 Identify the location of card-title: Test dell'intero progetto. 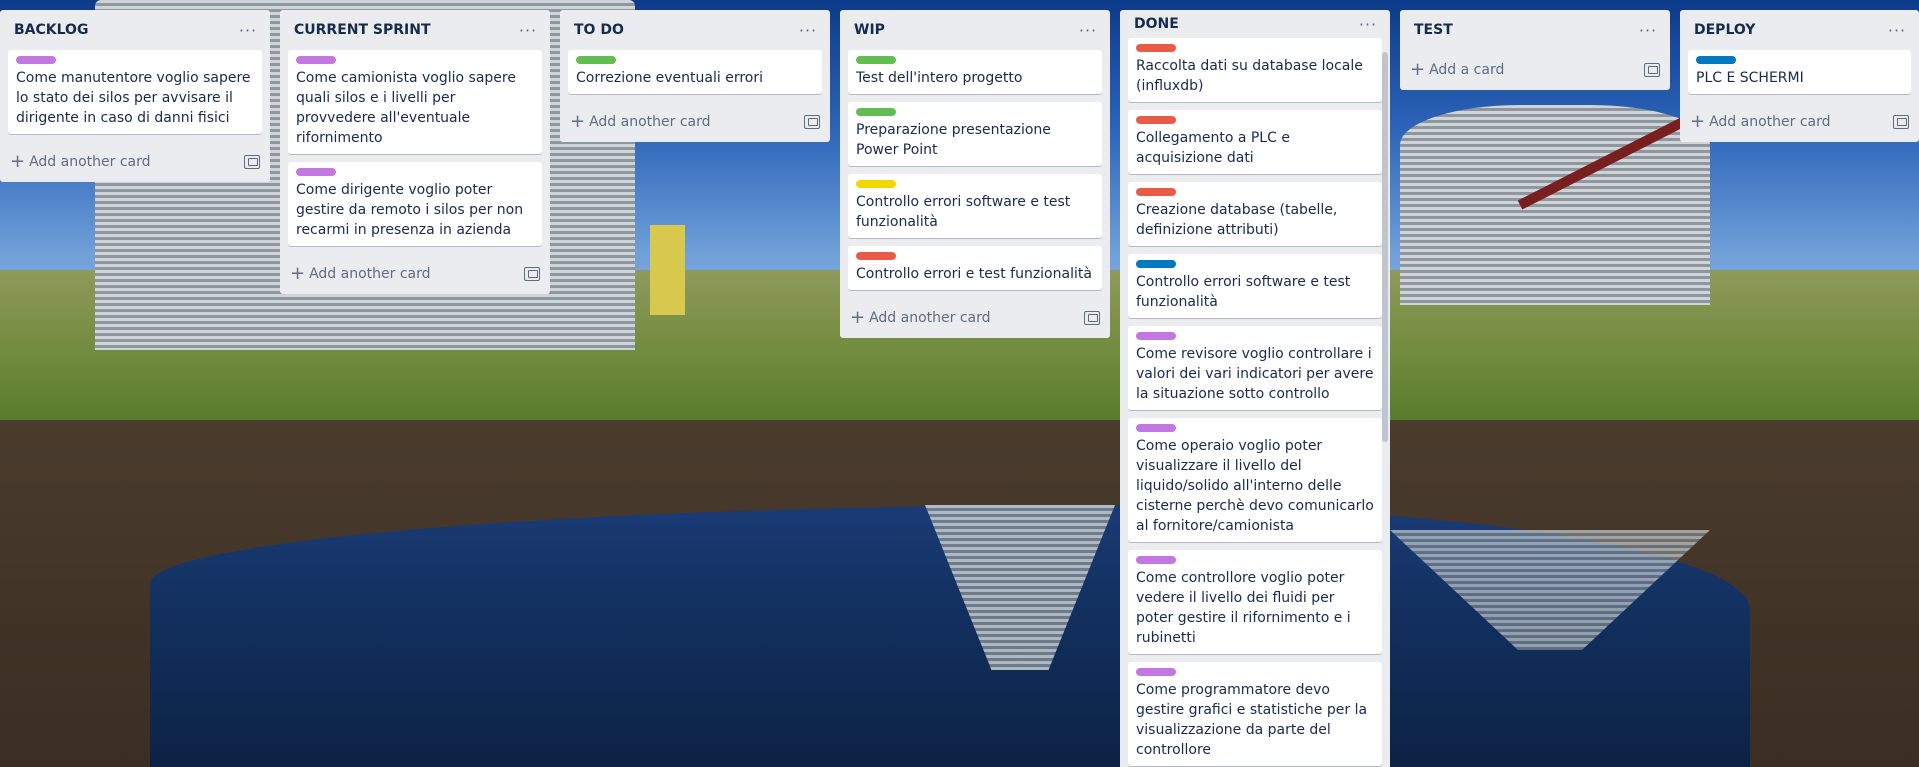
(939, 78).